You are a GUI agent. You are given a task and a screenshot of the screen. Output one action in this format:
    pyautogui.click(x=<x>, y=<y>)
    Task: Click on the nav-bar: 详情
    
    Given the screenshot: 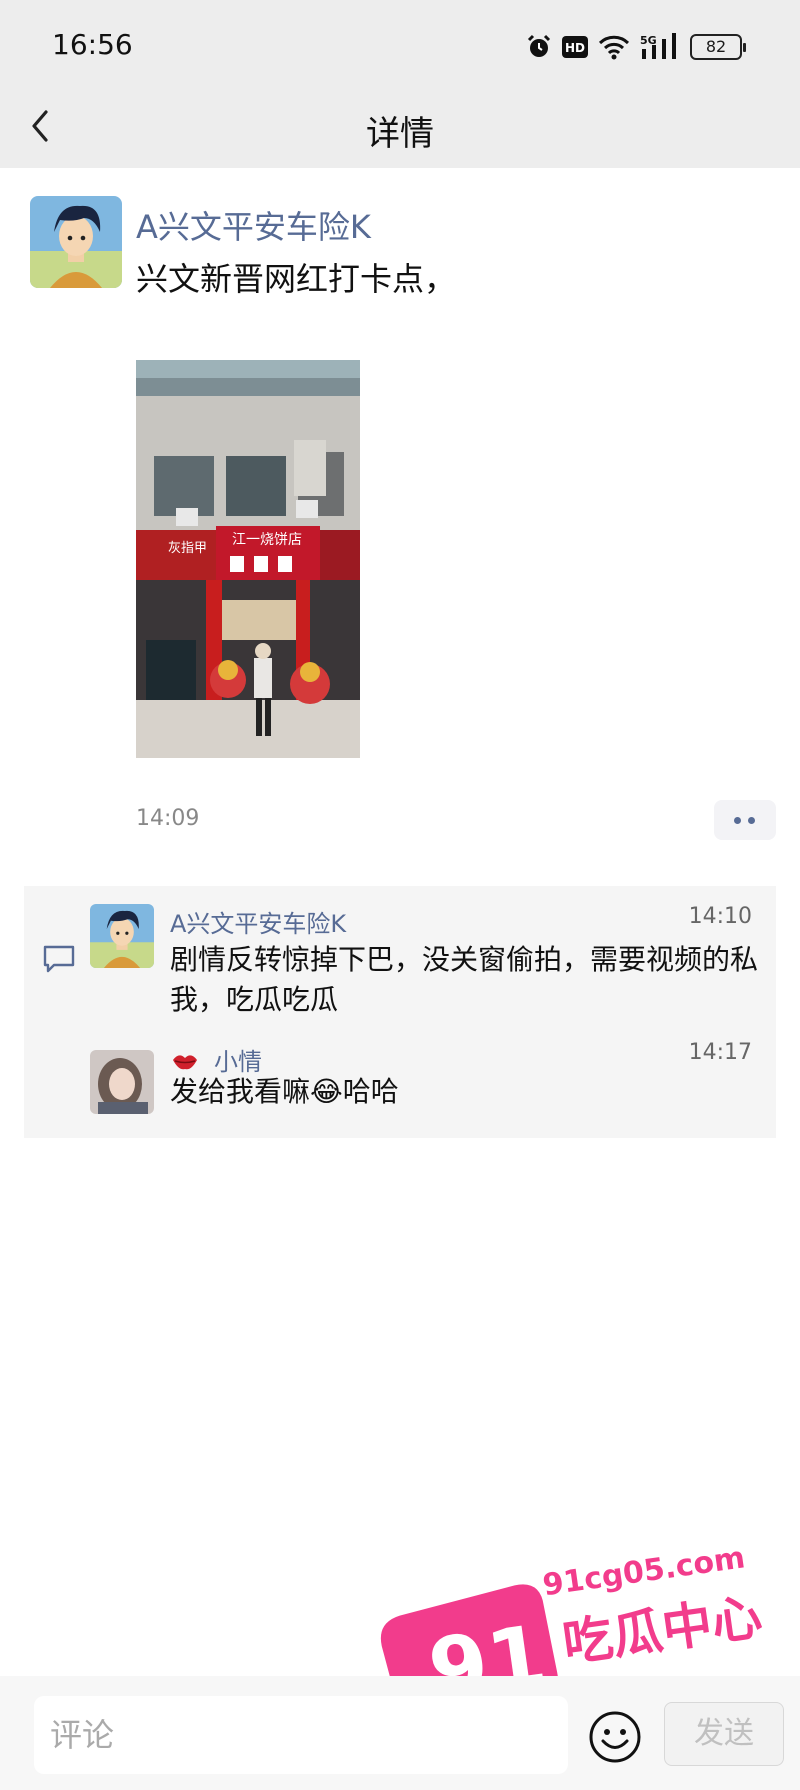 What is the action you would take?
    pyautogui.click(x=400, y=130)
    